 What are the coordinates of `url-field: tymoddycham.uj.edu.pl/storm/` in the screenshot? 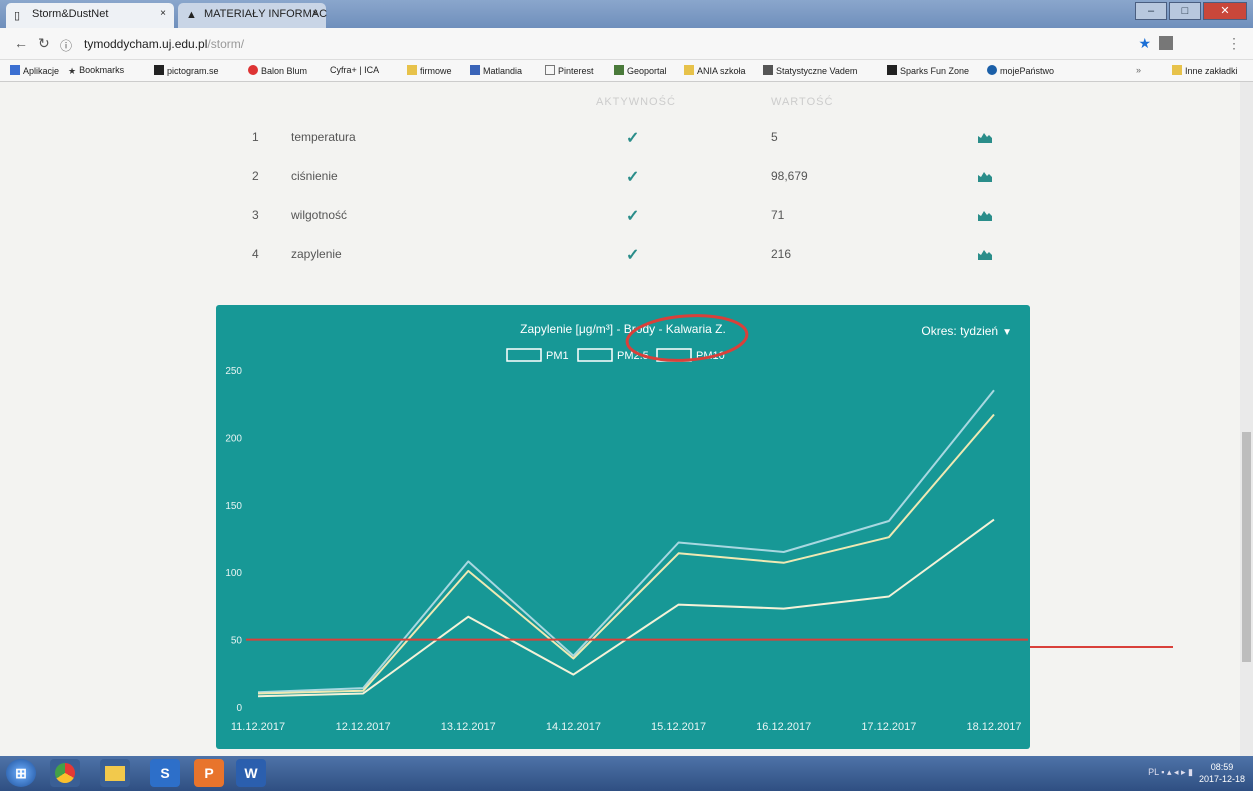 It's located at (164, 44).